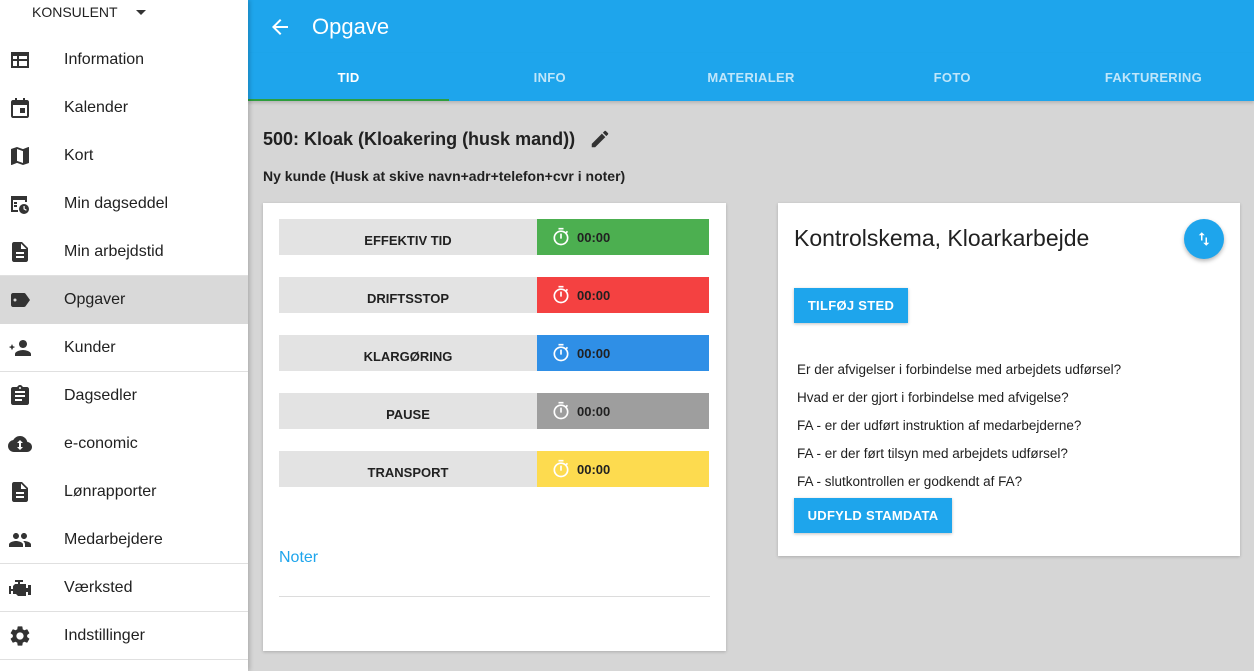 The image size is (1254, 671). I want to click on nav-label: Medarbejdere, so click(113, 539).